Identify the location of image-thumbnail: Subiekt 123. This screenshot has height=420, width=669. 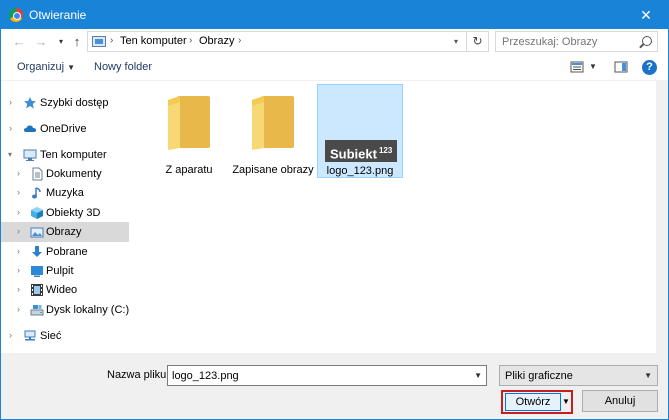
(361, 151).